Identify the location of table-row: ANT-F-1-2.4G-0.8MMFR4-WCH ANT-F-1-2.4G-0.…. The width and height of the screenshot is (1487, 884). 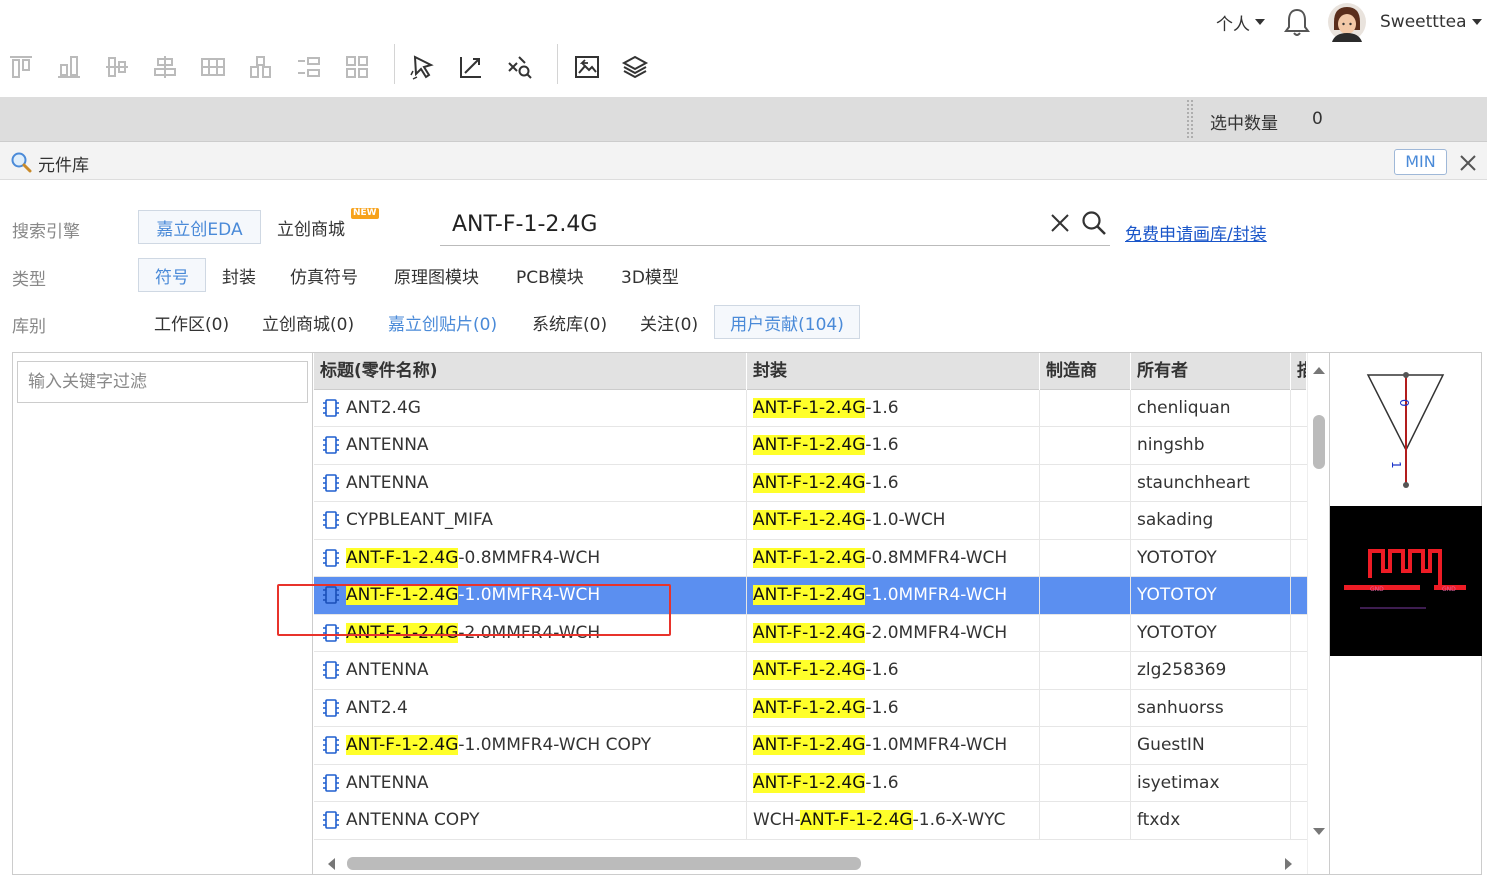
(810, 558).